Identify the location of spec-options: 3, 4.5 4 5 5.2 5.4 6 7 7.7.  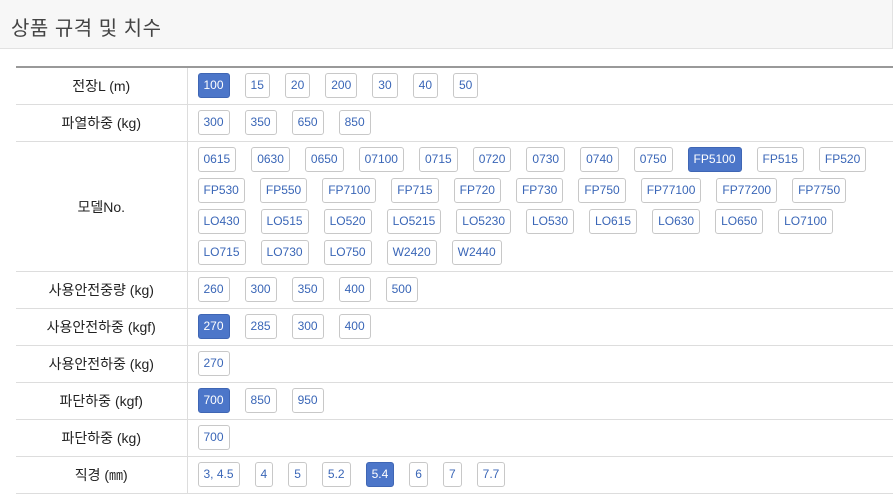
(540, 475).